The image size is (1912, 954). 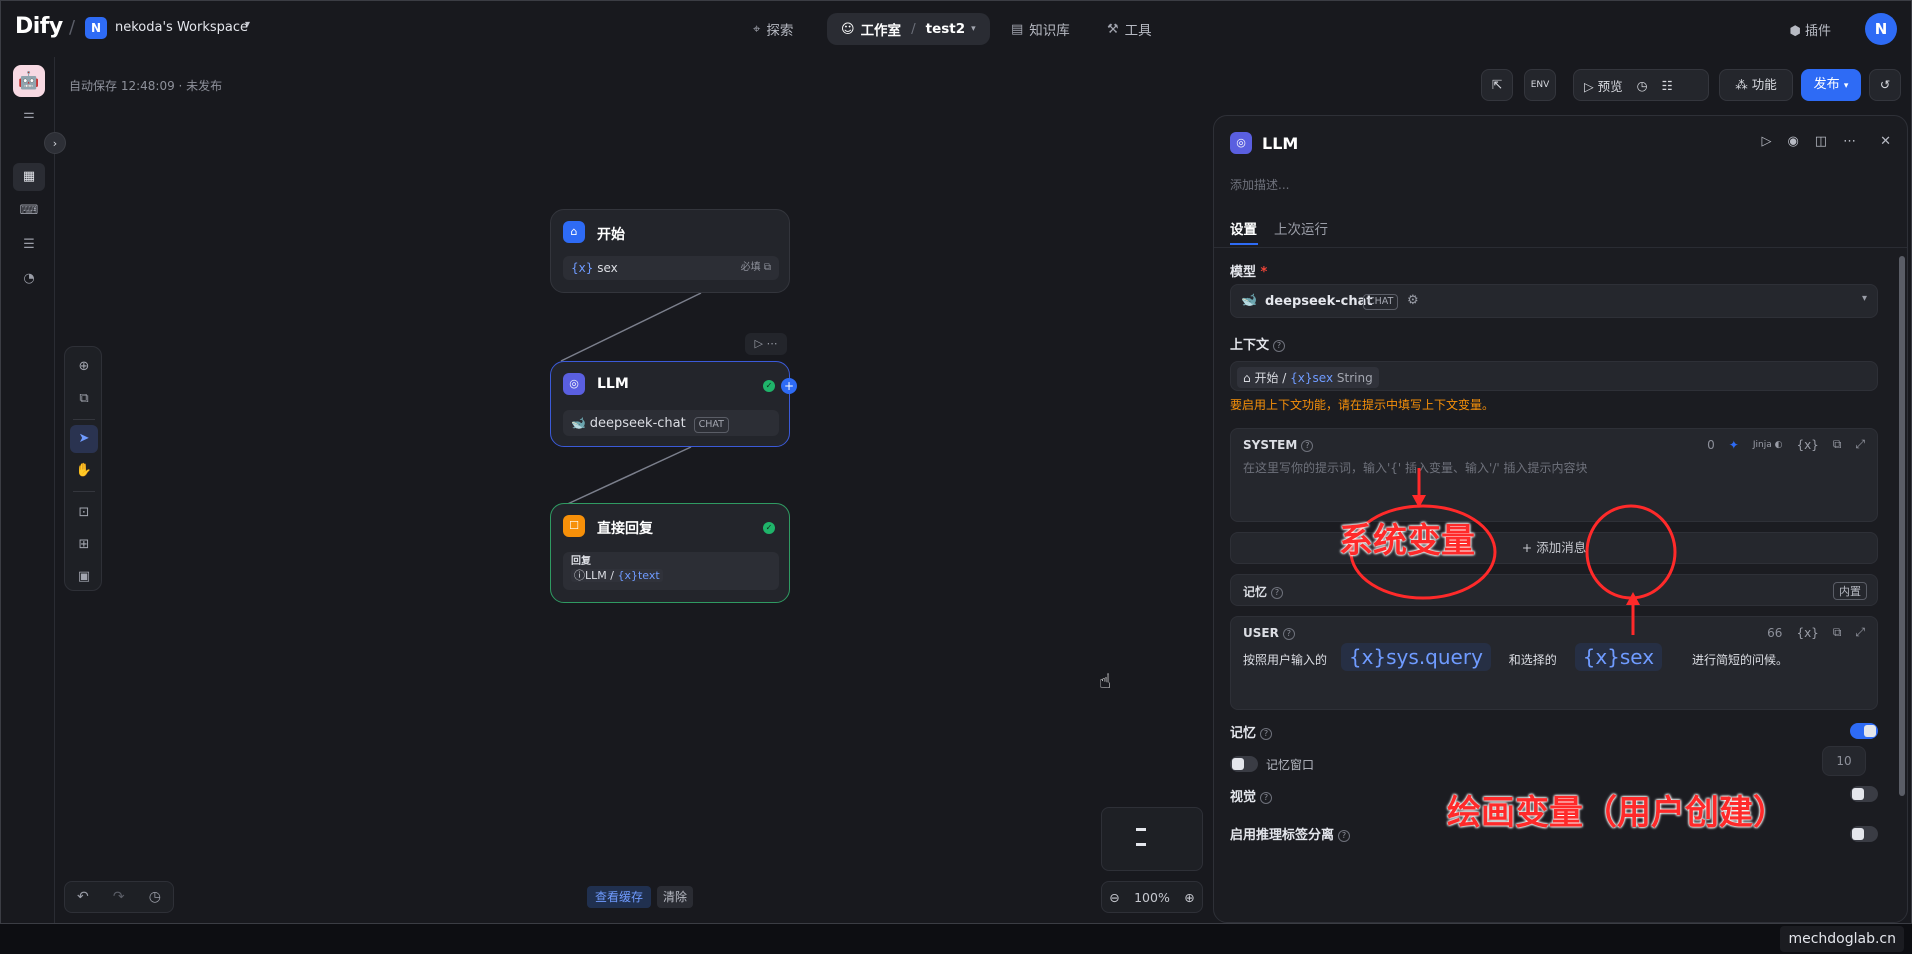 I want to click on version-history-icon: ↺, so click(x=1885, y=85).